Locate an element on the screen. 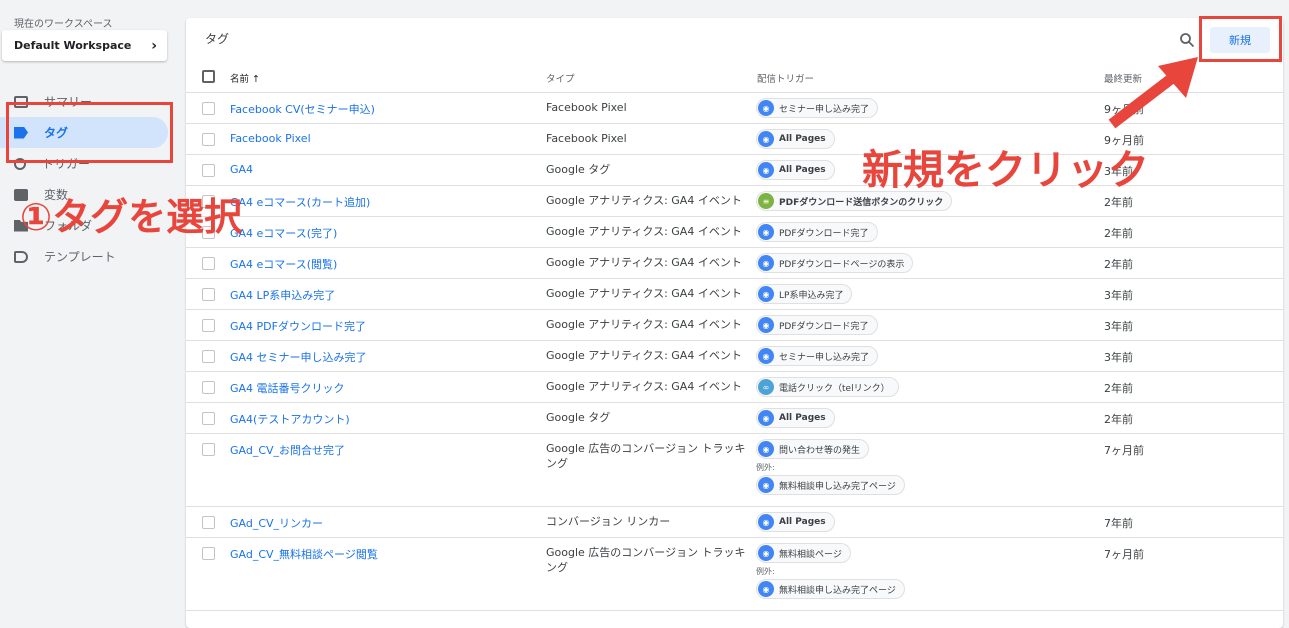 The width and height of the screenshot is (1289, 628). trigger-cell: ◉ PDFダウンロードページの表示 is located at coordinates (835, 263).